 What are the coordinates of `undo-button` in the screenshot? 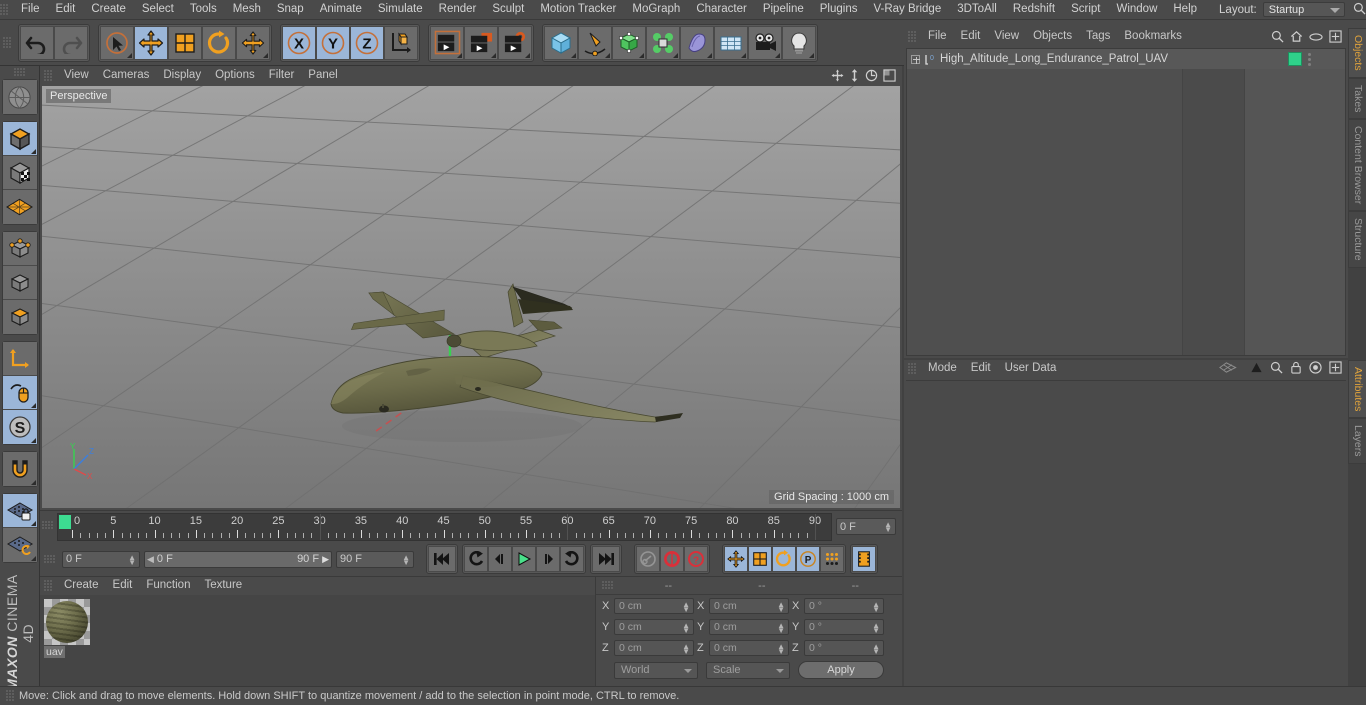 It's located at (37, 42).